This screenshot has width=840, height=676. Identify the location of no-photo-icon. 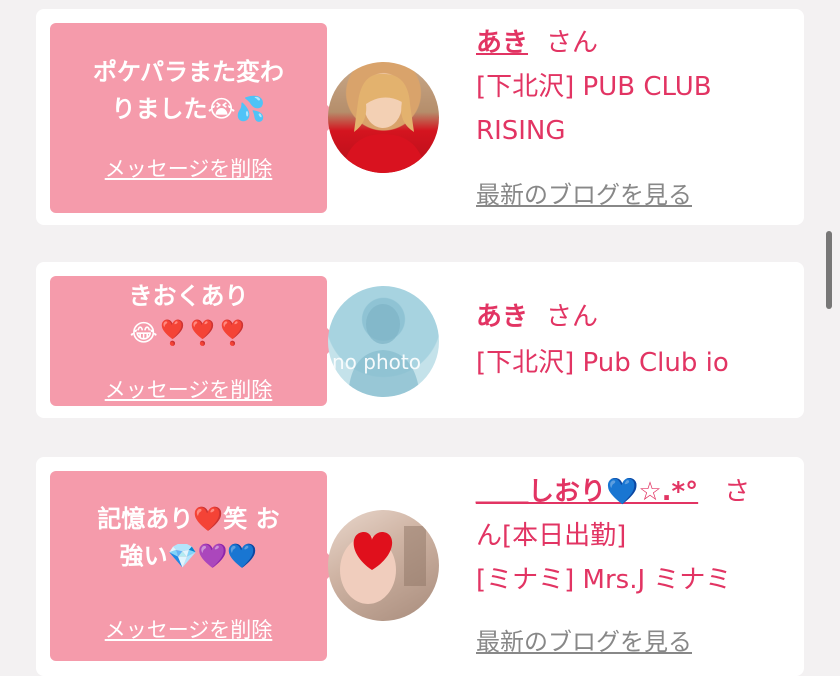
(384, 350).